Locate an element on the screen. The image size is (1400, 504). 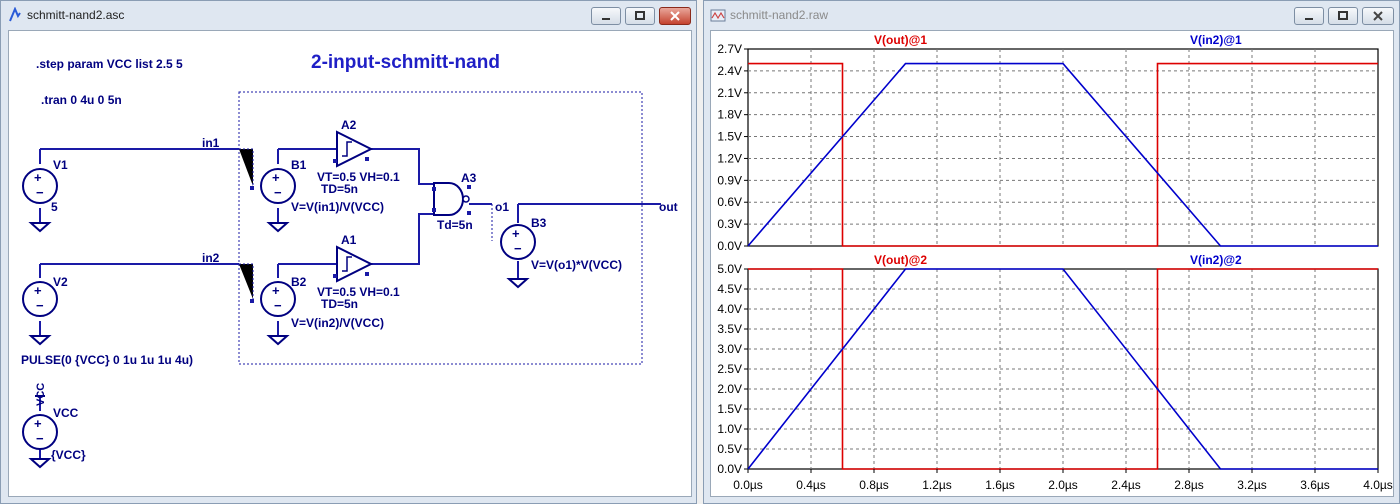
v1-name: V1 is located at coordinates (60, 165).